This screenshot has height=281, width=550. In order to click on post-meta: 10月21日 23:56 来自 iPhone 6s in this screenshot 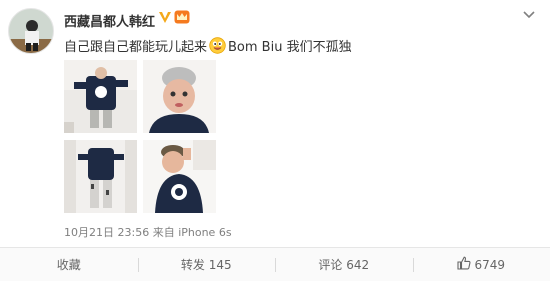, I will do `click(148, 232)`.